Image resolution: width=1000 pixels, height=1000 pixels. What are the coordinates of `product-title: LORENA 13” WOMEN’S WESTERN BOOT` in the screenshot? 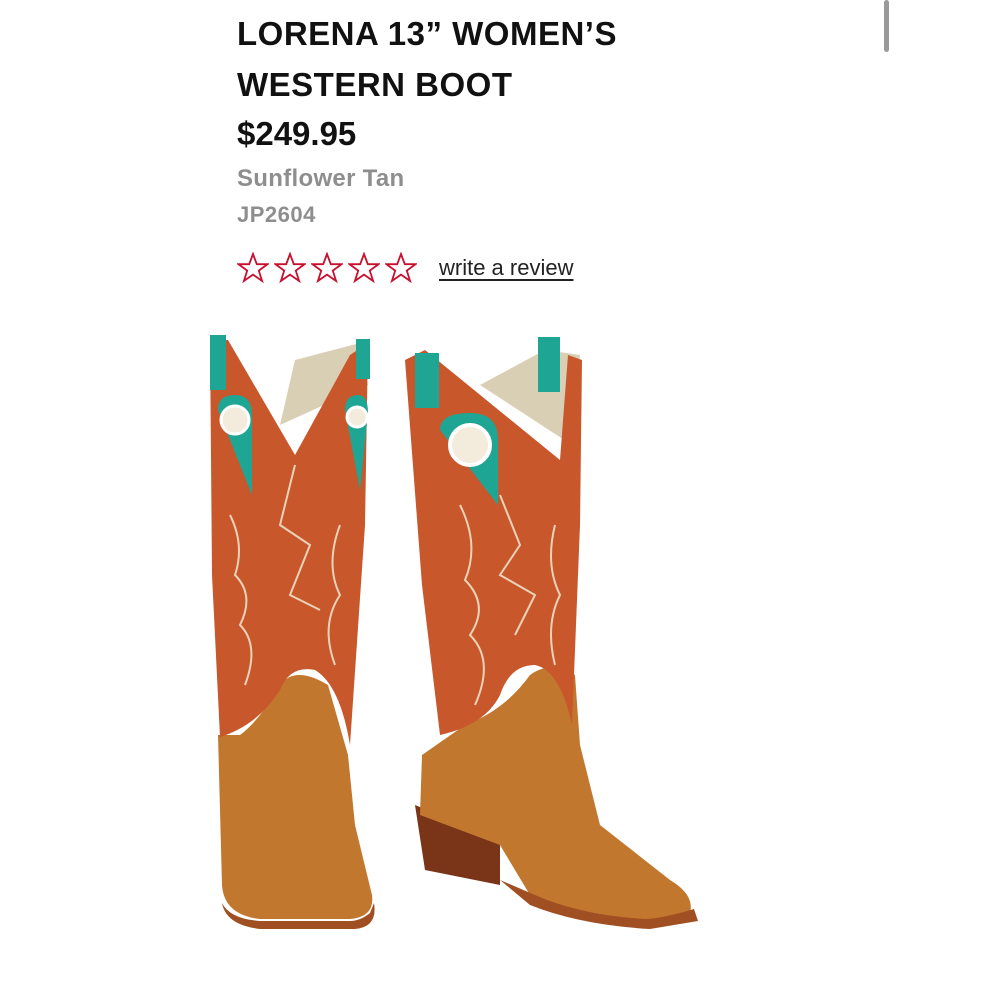 It's located at (427, 59).